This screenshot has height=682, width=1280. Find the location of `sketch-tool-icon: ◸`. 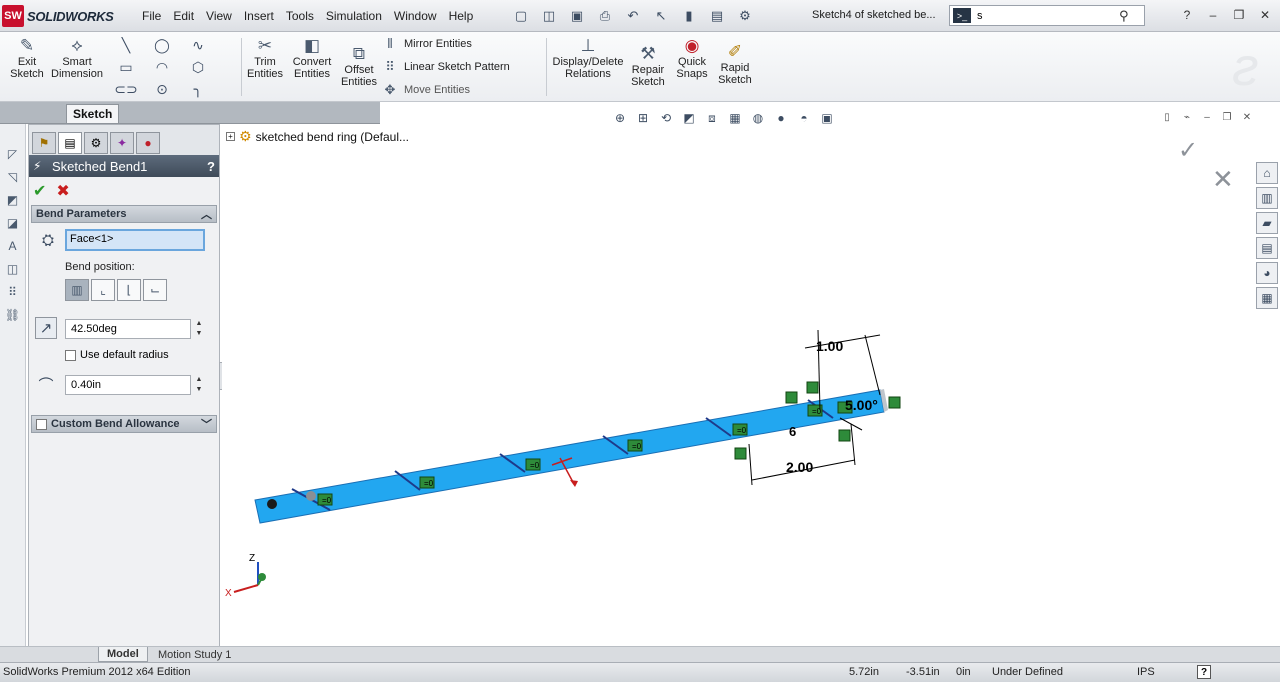

sketch-tool-icon: ◸ is located at coordinates (13, 154).